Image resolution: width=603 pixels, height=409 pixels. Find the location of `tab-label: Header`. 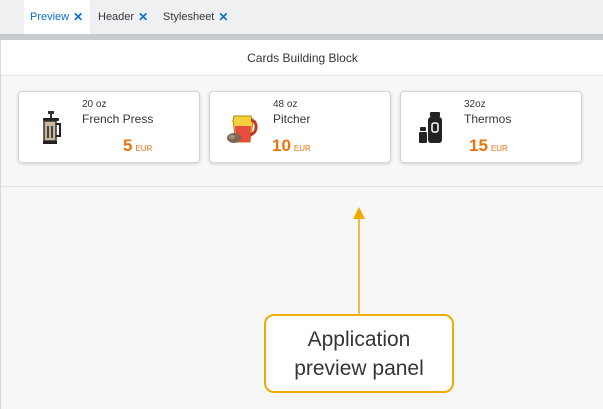

tab-label: Header is located at coordinates (116, 17).